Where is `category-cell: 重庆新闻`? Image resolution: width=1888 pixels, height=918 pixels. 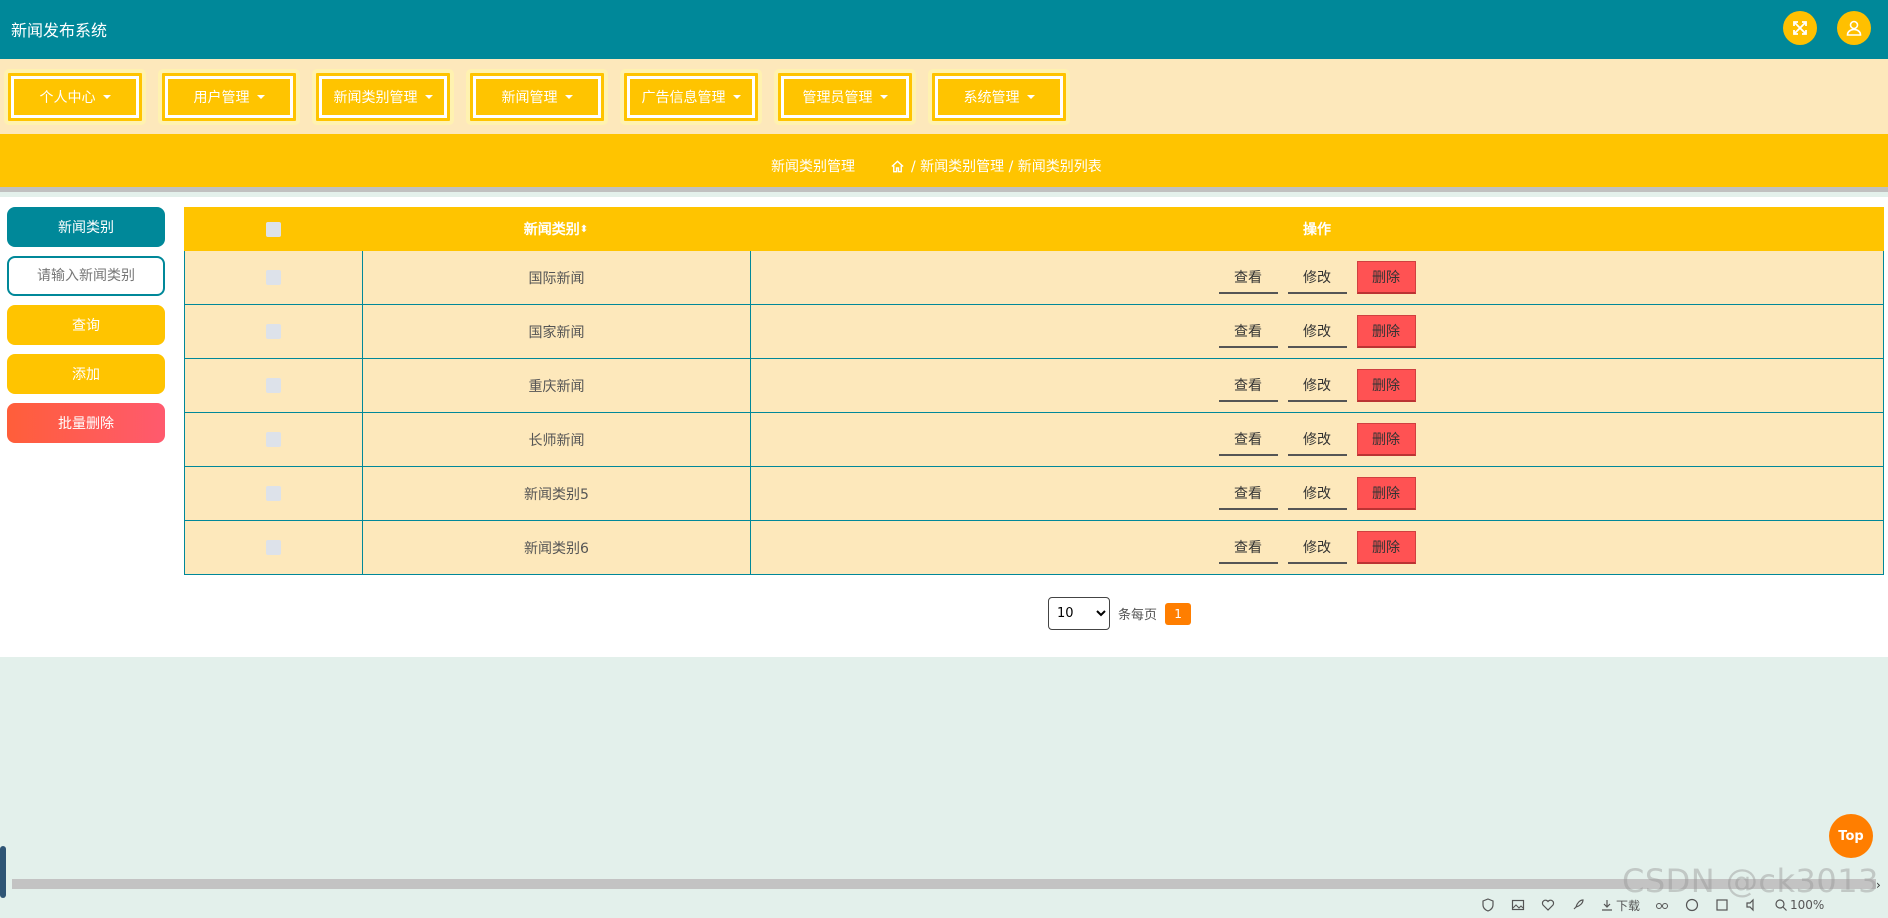
category-cell: 重庆新闻 is located at coordinates (557, 385).